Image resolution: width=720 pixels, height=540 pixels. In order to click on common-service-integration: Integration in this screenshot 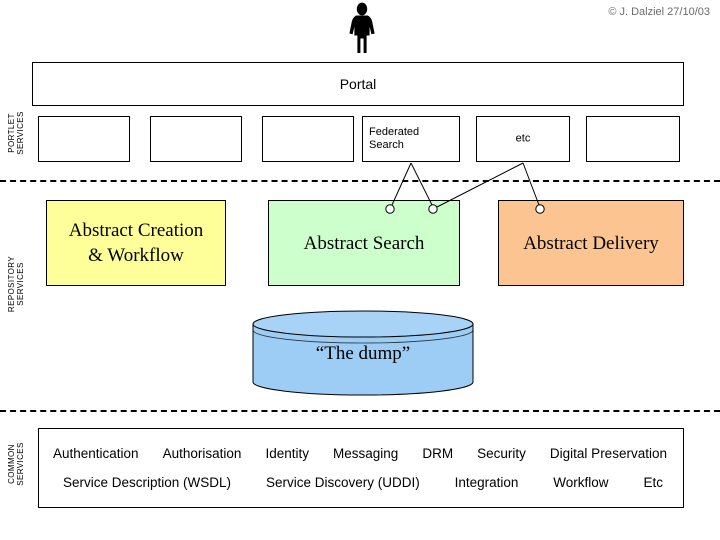, I will do `click(487, 482)`.